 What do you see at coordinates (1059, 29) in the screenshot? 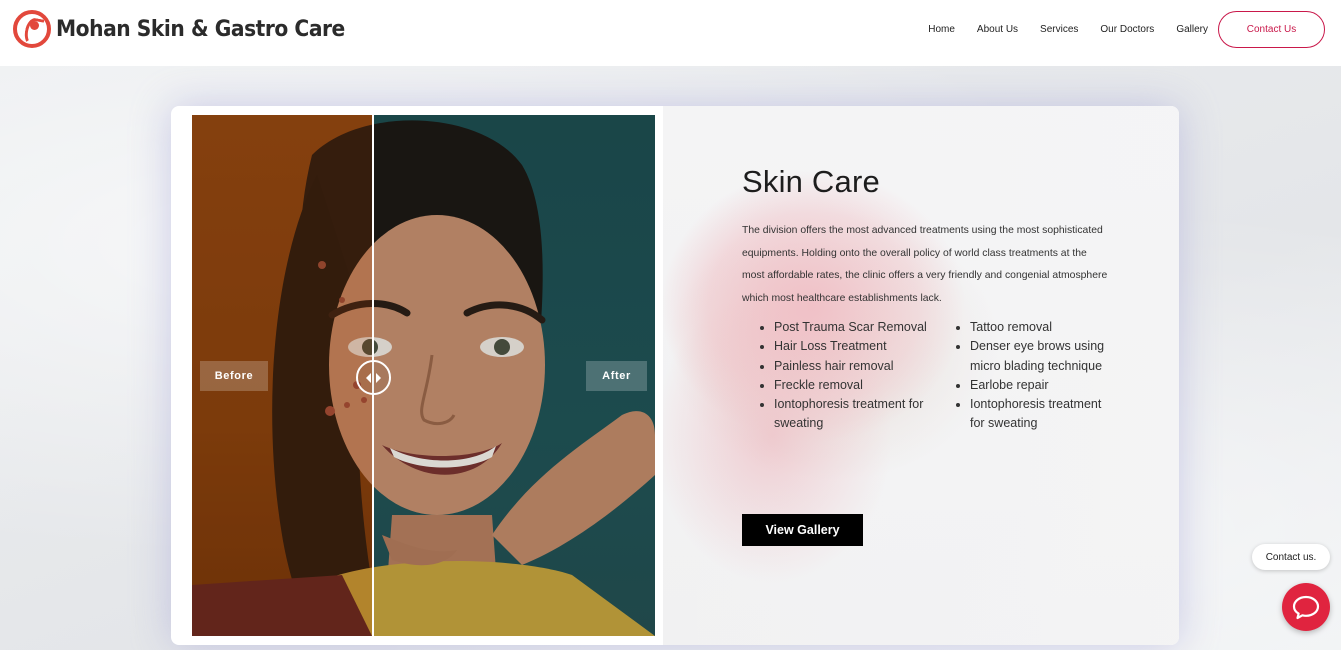
I see `nav-services: Services` at bounding box center [1059, 29].